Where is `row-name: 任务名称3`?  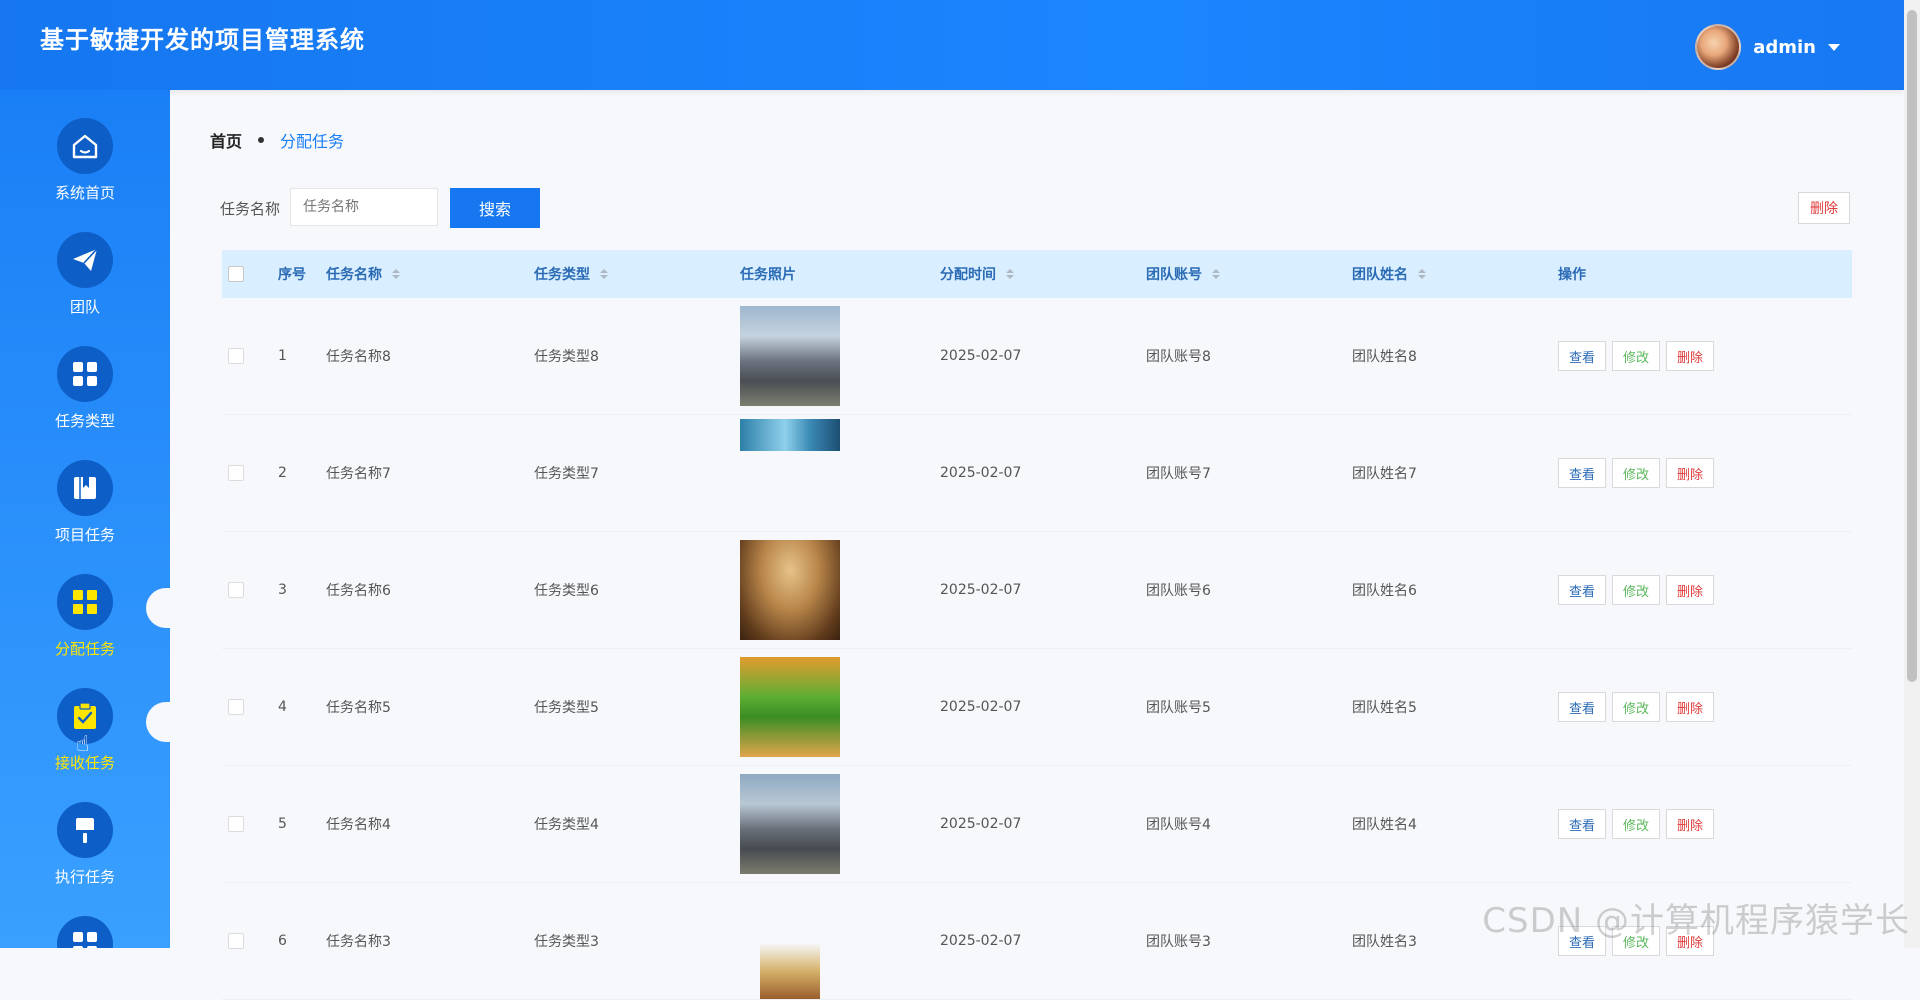 row-name: 任务名称3 is located at coordinates (358, 942).